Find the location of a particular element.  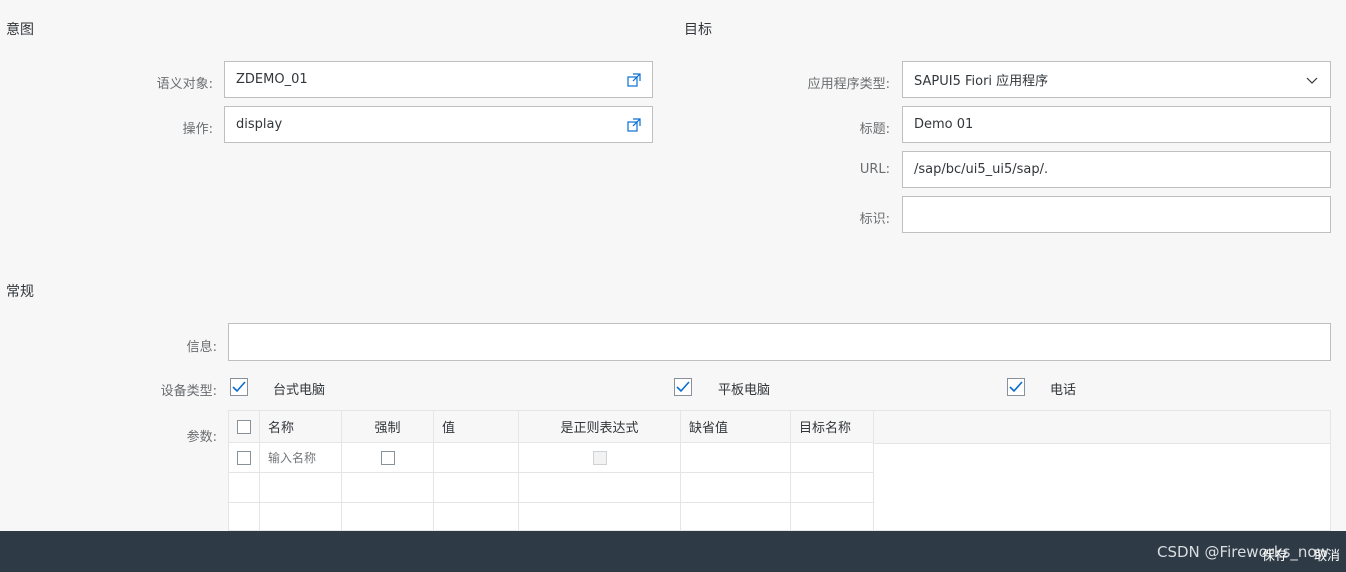

general-section-title: 常规 is located at coordinates (20, 292).